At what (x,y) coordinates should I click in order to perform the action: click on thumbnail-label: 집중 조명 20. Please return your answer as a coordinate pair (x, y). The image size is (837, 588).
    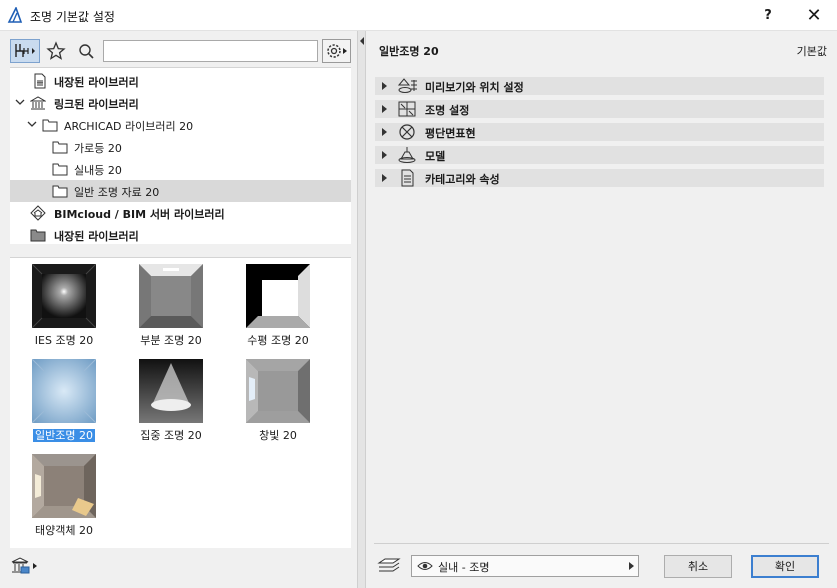
    Looking at the image, I should click on (171, 435).